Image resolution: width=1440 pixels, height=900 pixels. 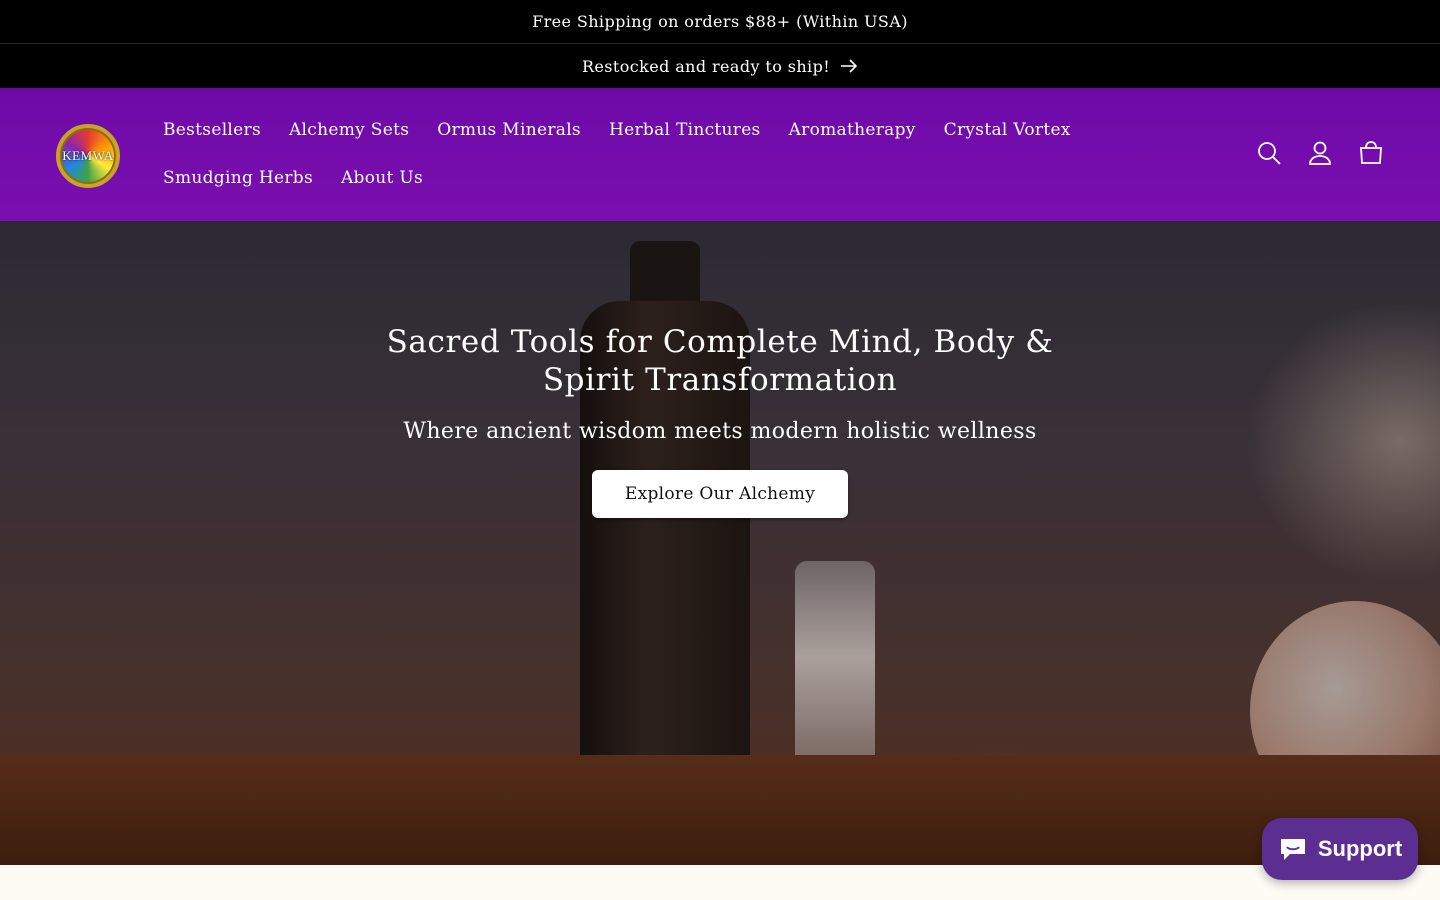 I want to click on announcement-bar-link: Restocked and ready to ship!, so click(x=720, y=66).